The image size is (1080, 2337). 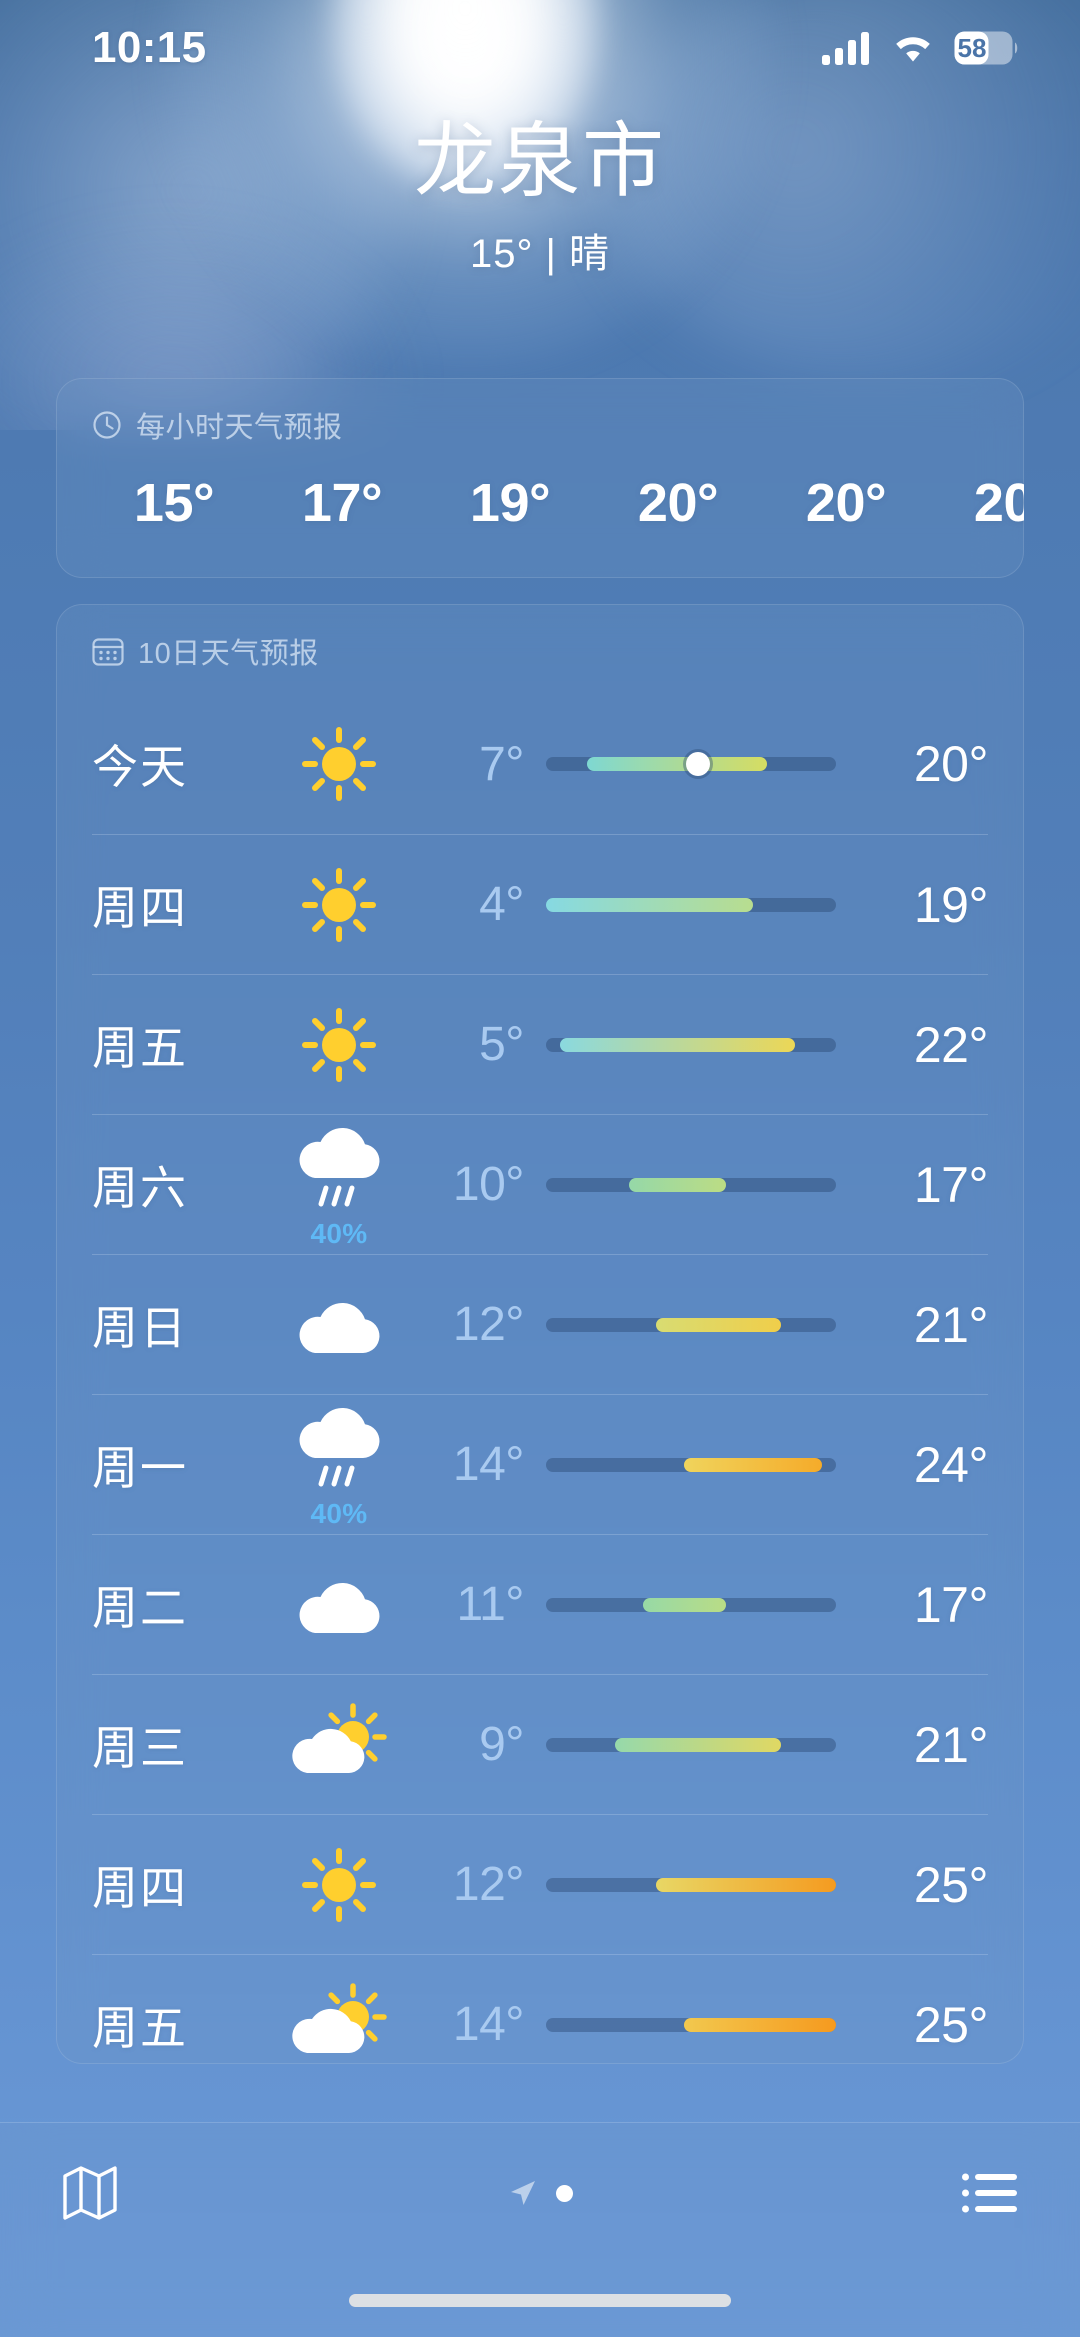 What do you see at coordinates (845, 48) in the screenshot?
I see `cellular-signal-icon` at bounding box center [845, 48].